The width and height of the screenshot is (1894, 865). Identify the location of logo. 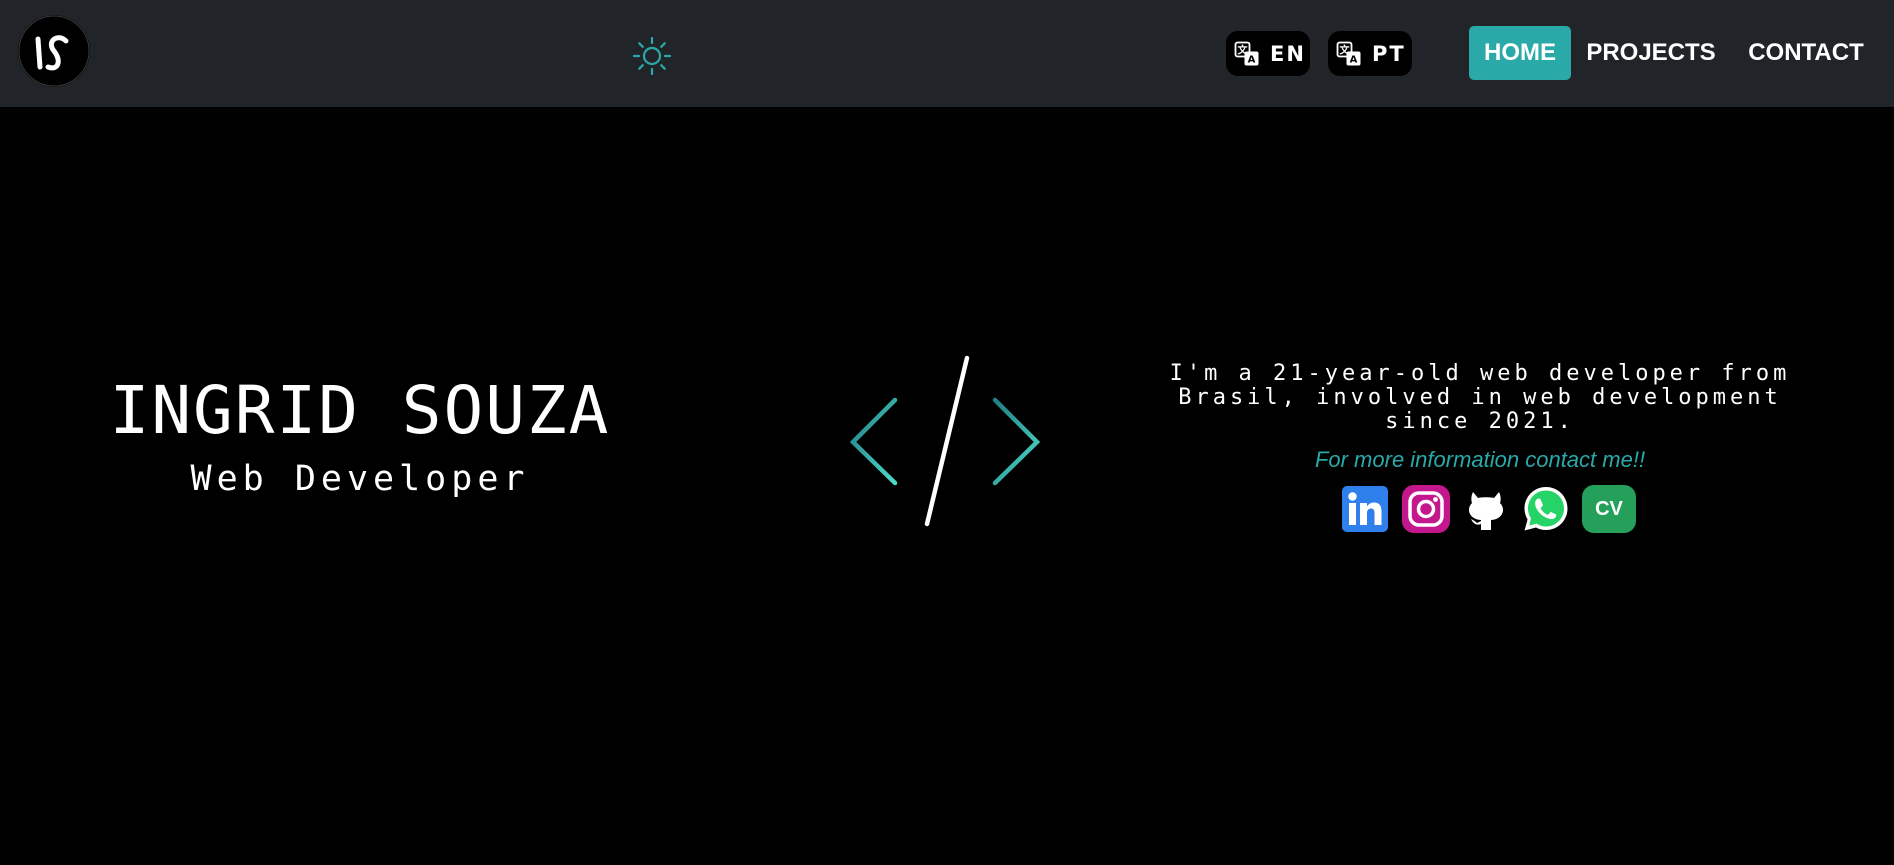
(54, 51).